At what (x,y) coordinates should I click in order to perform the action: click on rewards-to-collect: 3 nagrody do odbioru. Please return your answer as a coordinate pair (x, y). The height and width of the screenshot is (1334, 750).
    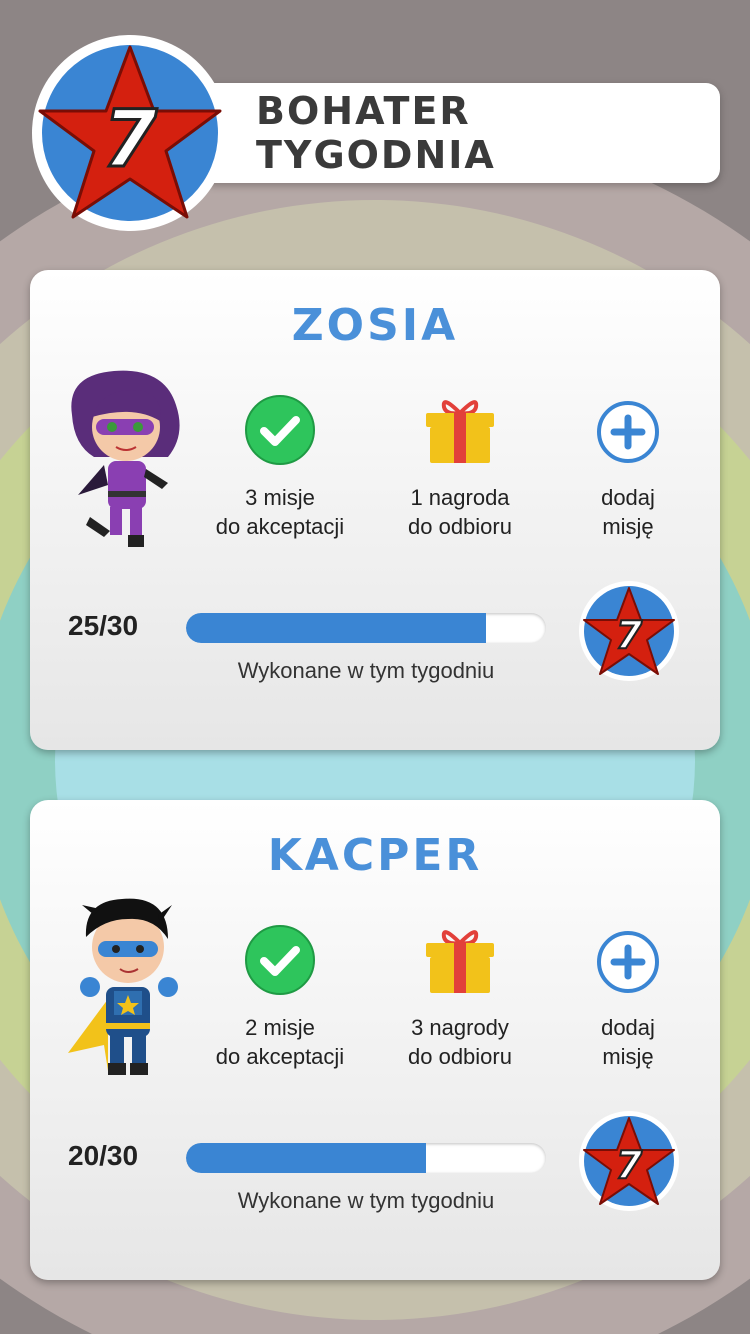
    Looking at the image, I should click on (460, 998).